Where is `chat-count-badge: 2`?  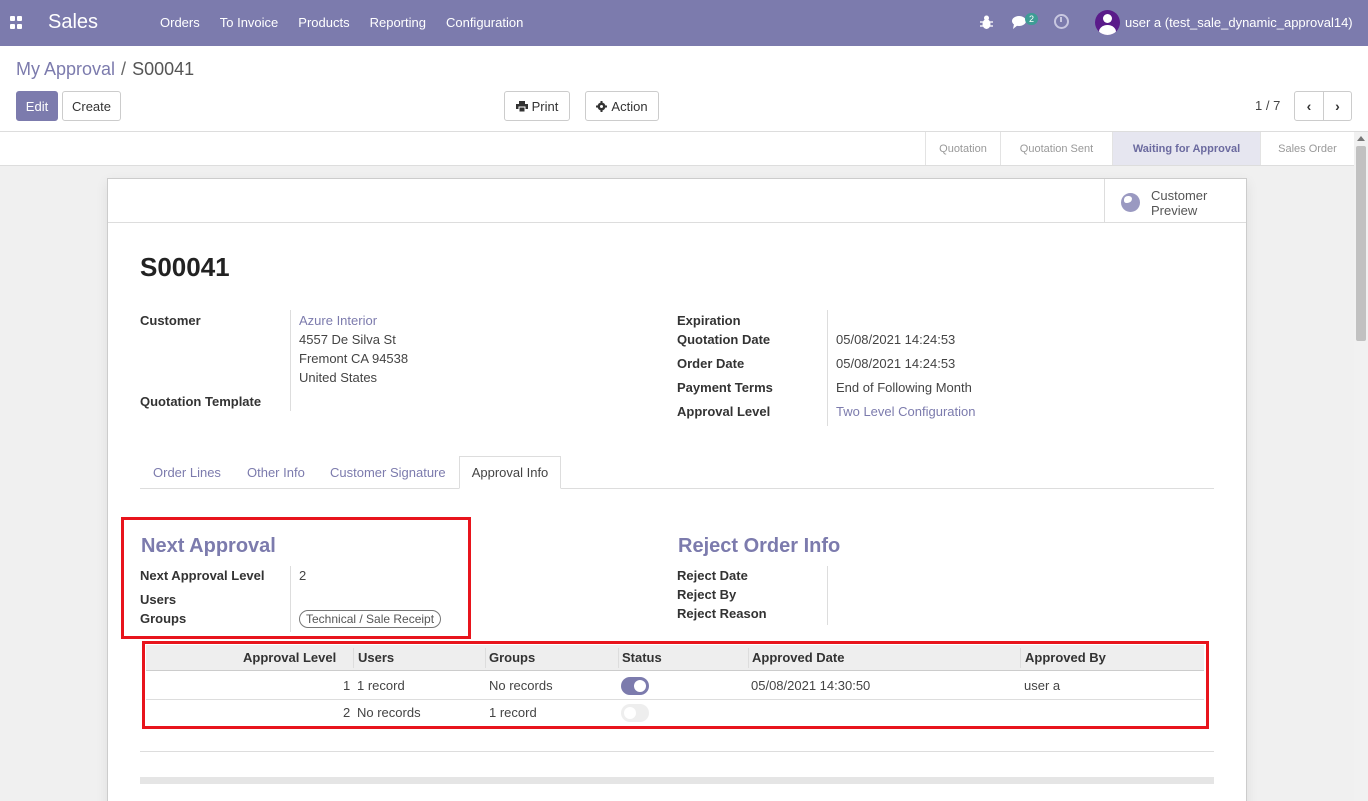
chat-count-badge: 2 is located at coordinates (1032, 19).